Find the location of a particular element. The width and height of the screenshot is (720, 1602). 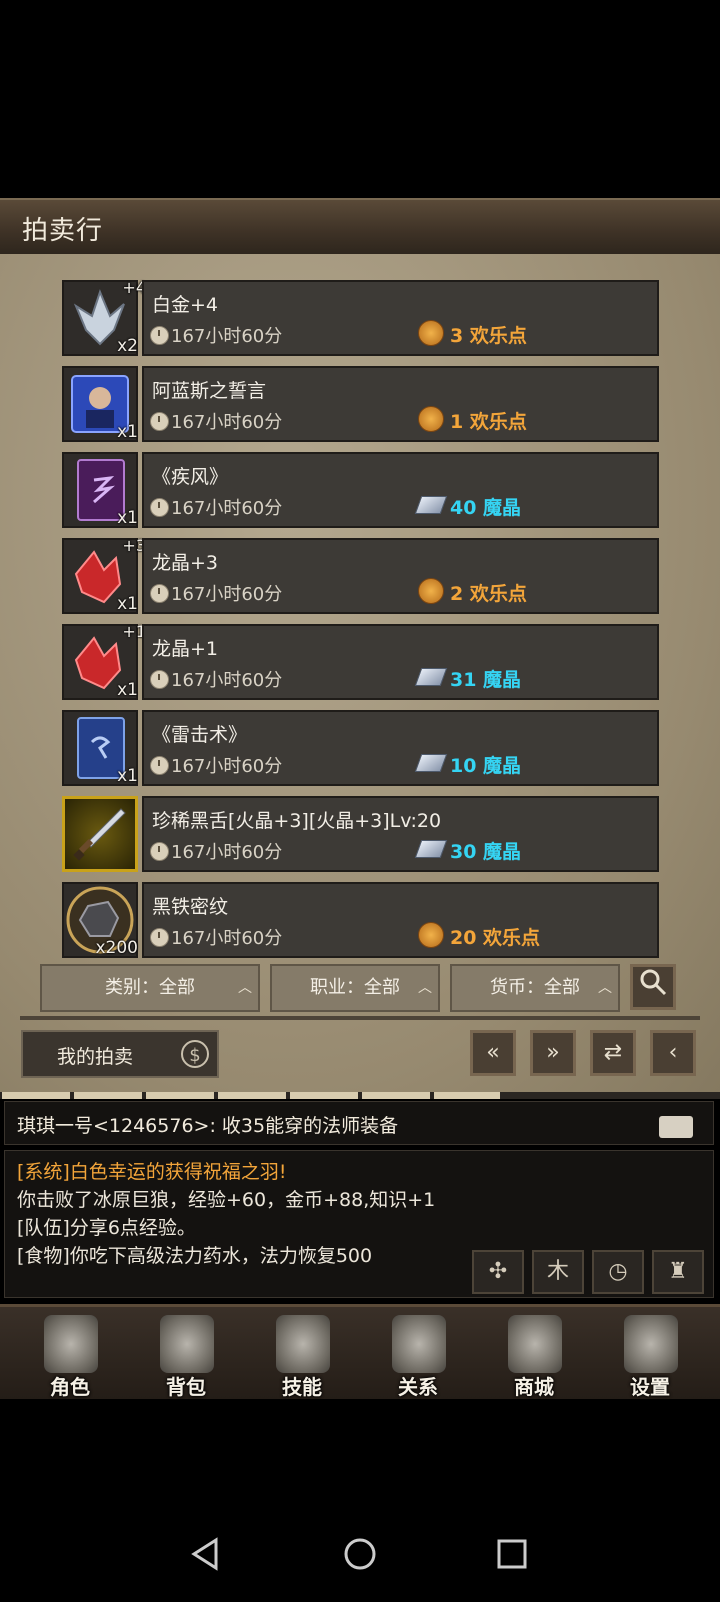

job-filter-label: 职业：全部 is located at coordinates (355, 987).